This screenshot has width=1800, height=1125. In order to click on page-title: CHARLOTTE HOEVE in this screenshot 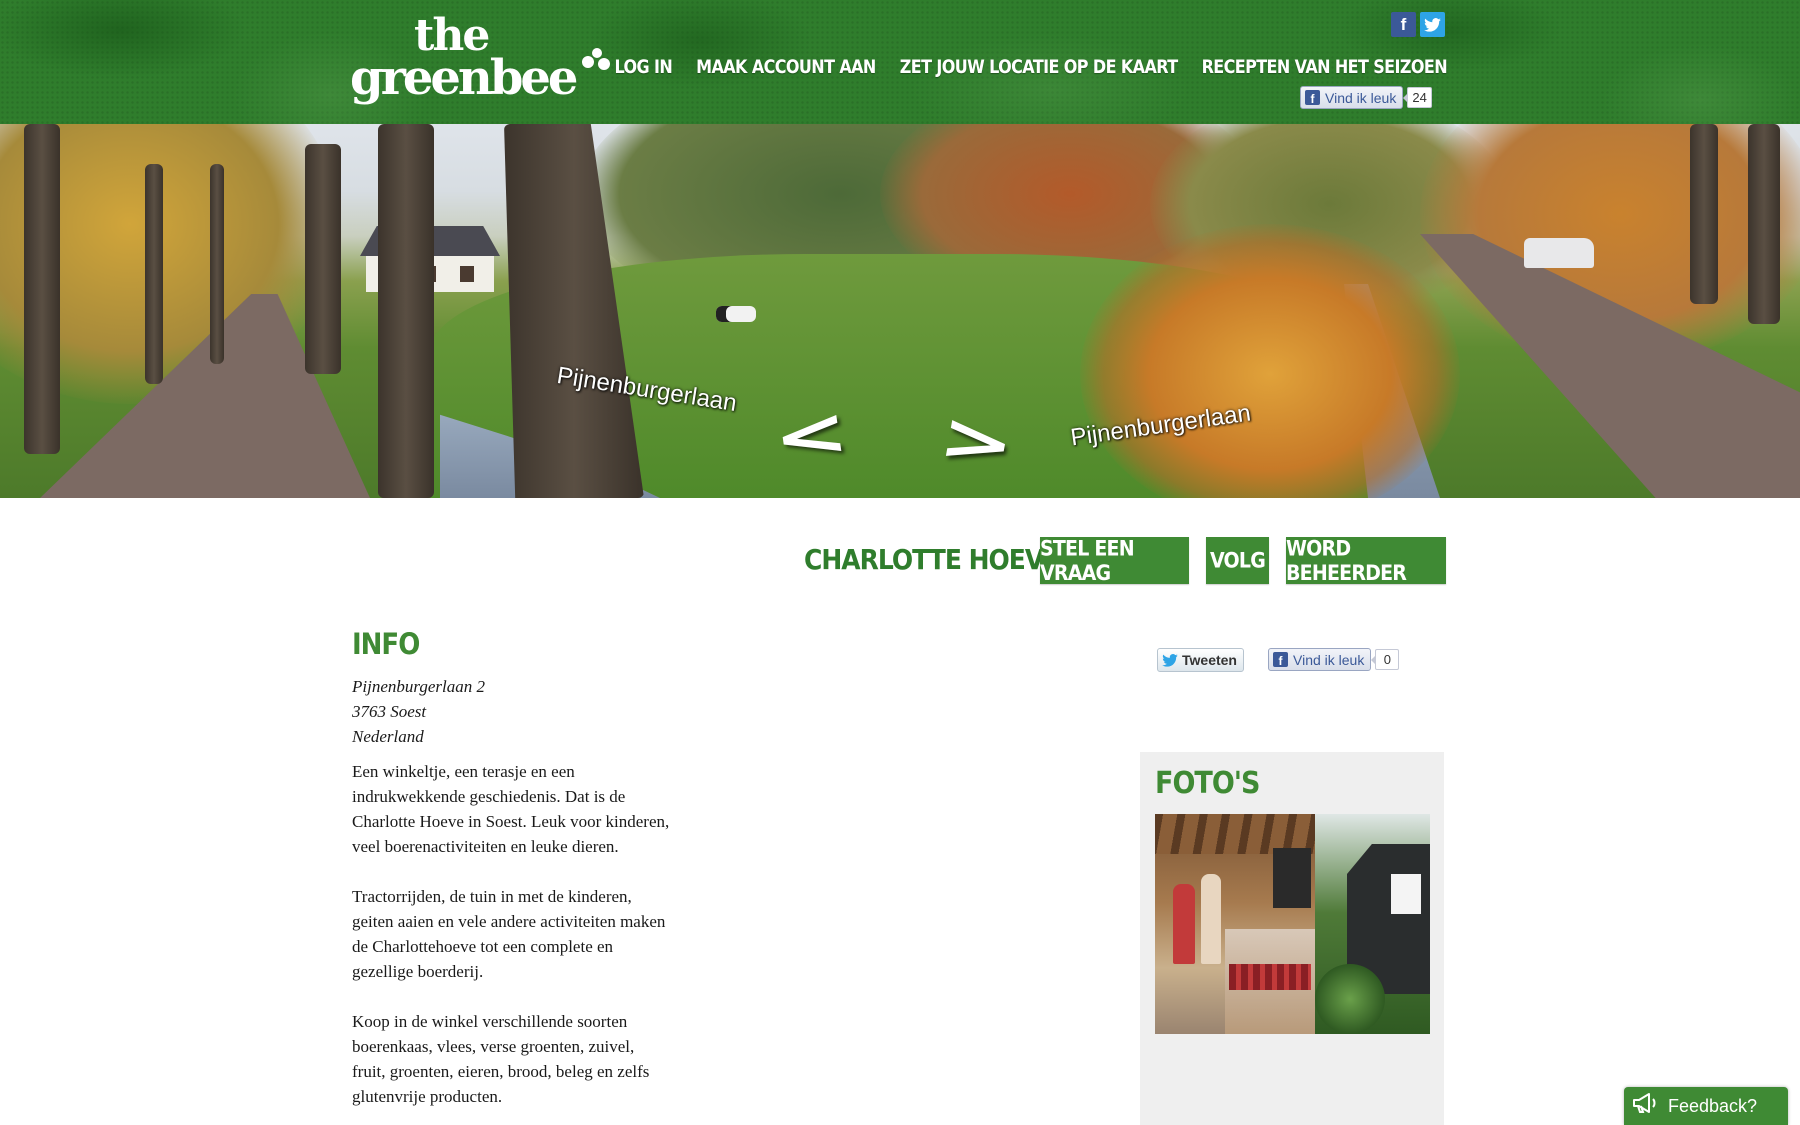, I will do `click(932, 559)`.